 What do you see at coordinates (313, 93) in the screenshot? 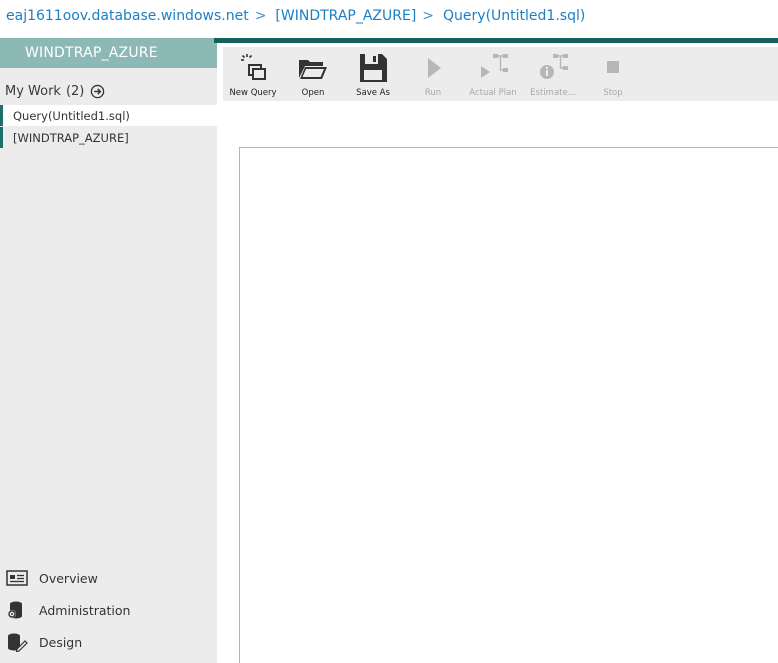
I see `open-label: Open` at bounding box center [313, 93].